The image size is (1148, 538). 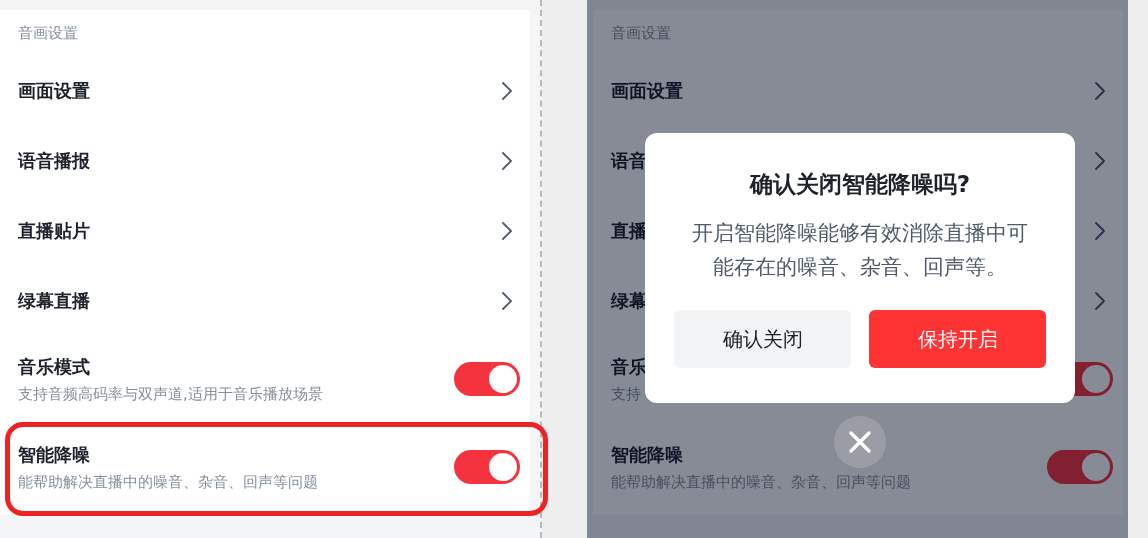 What do you see at coordinates (860, 184) in the screenshot?
I see `dialog-title: 确认关闭智能降噪吗?` at bounding box center [860, 184].